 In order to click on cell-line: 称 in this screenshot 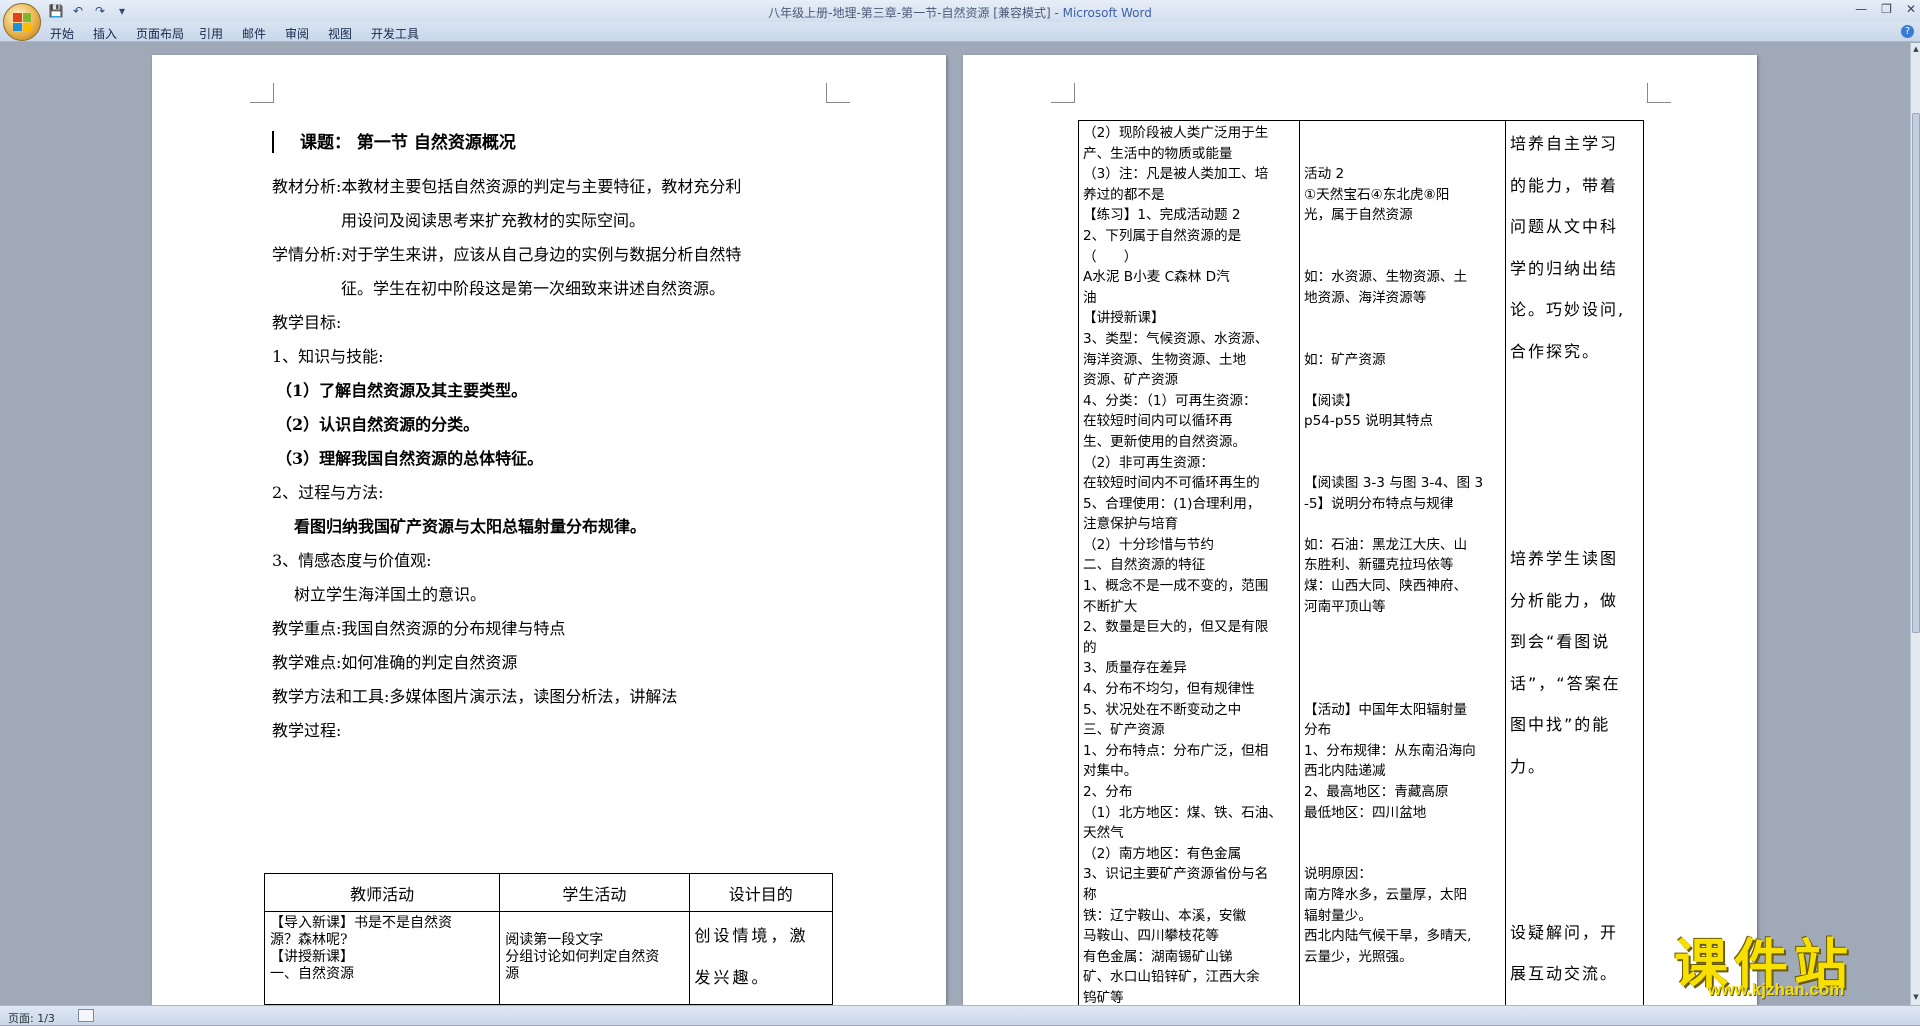, I will do `click(1090, 894)`.